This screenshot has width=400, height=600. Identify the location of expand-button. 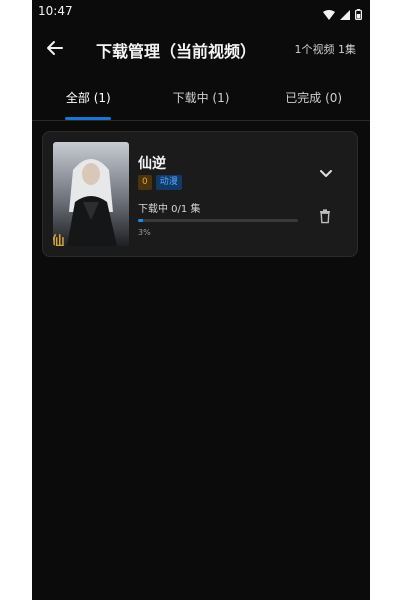
(326, 173).